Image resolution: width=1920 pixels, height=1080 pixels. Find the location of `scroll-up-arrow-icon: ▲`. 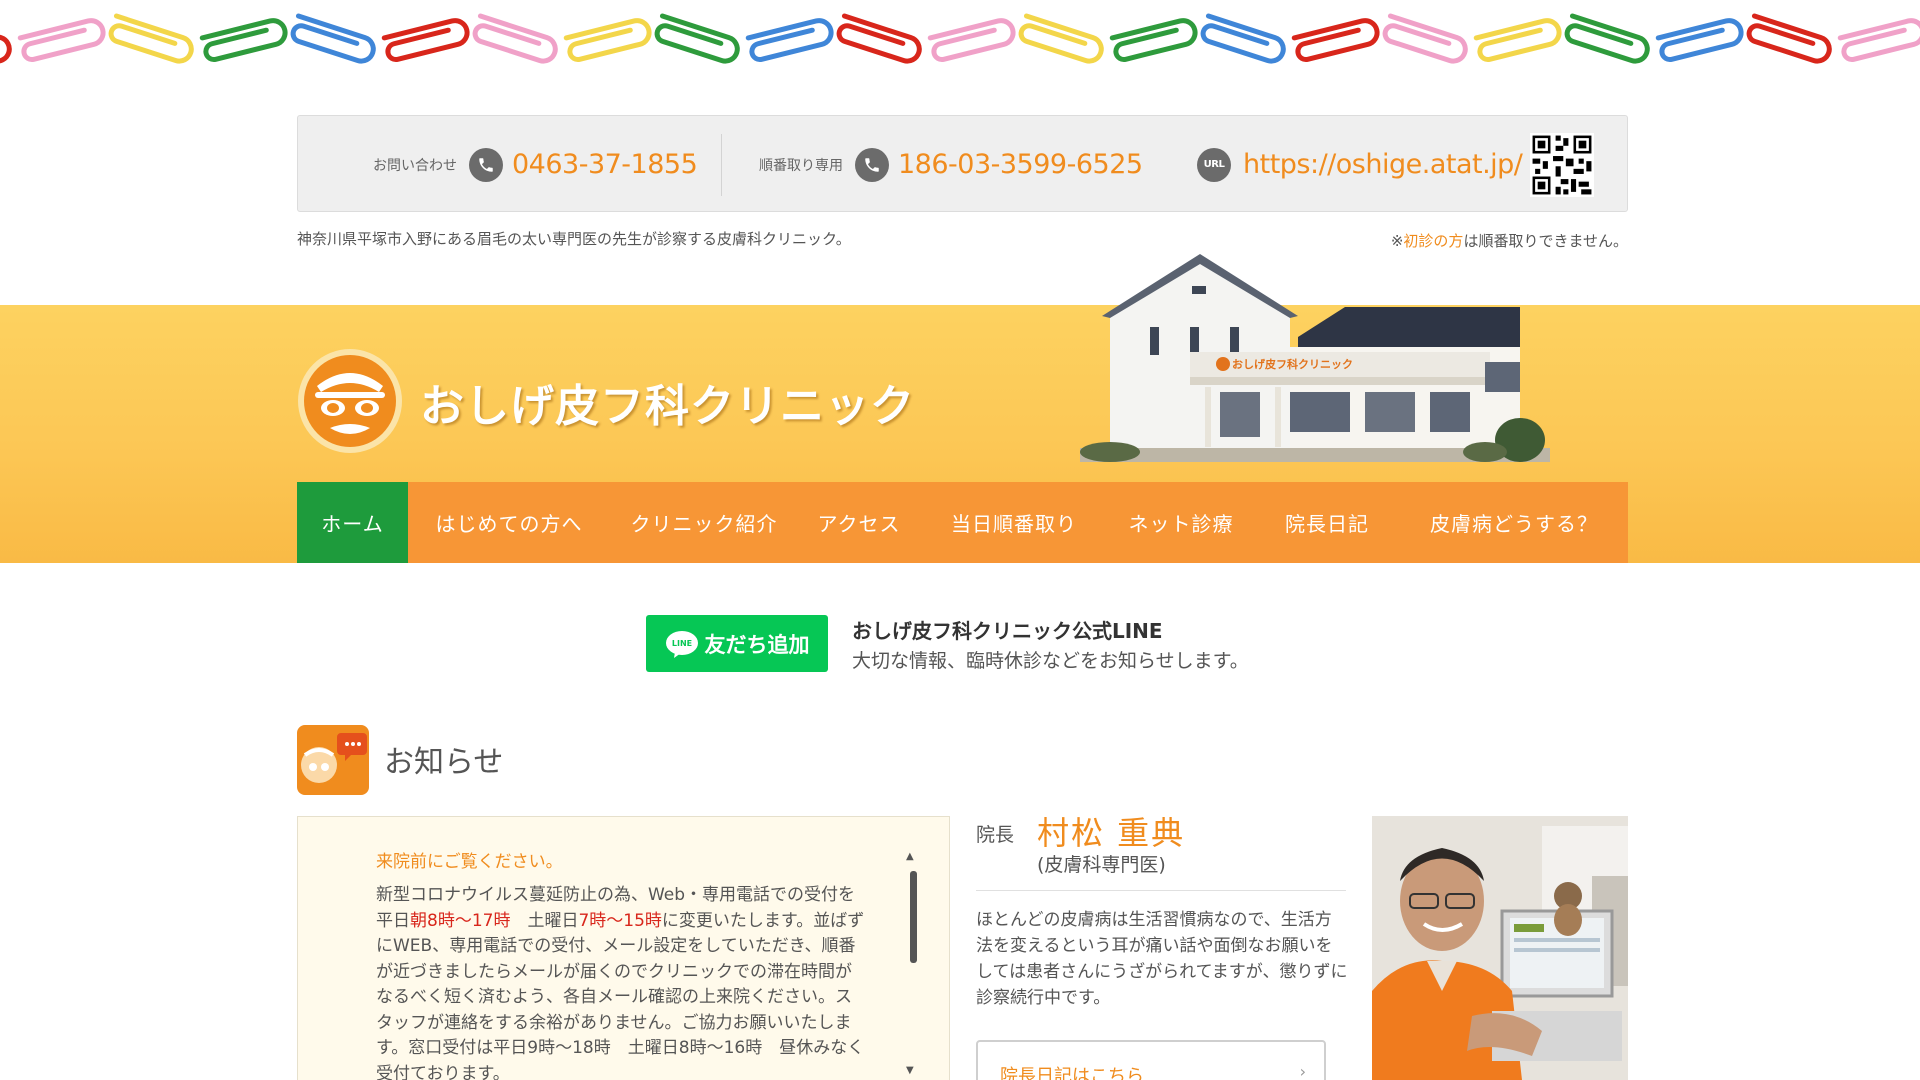

scroll-up-arrow-icon: ▲ is located at coordinates (910, 856).